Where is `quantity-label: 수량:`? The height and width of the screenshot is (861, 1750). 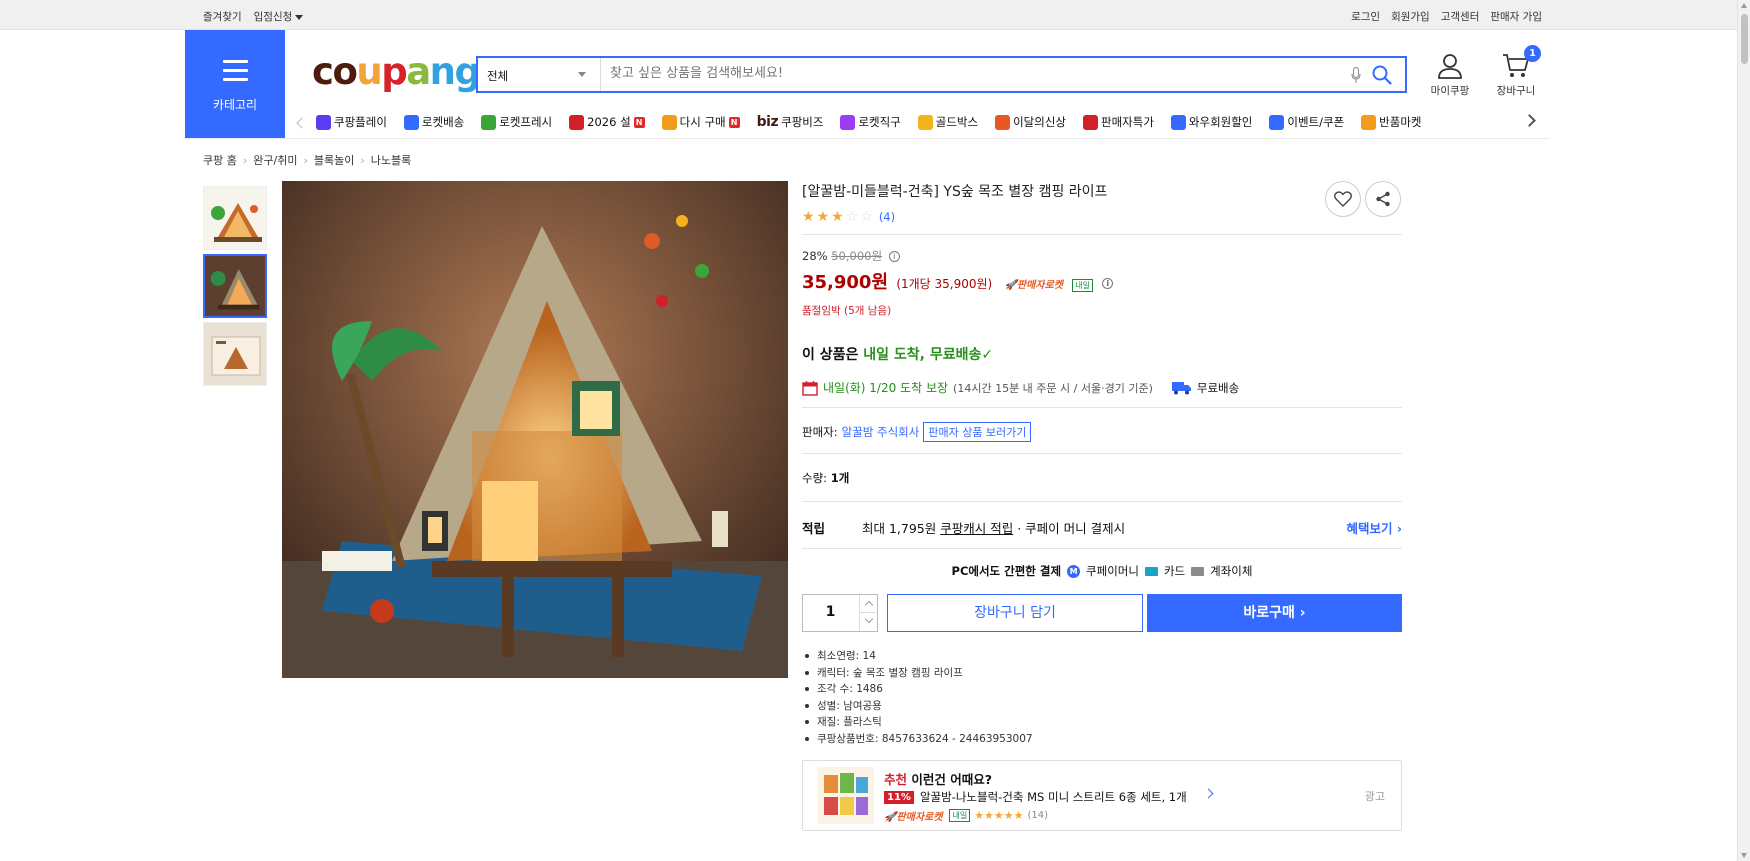
quantity-label: 수량: is located at coordinates (815, 478).